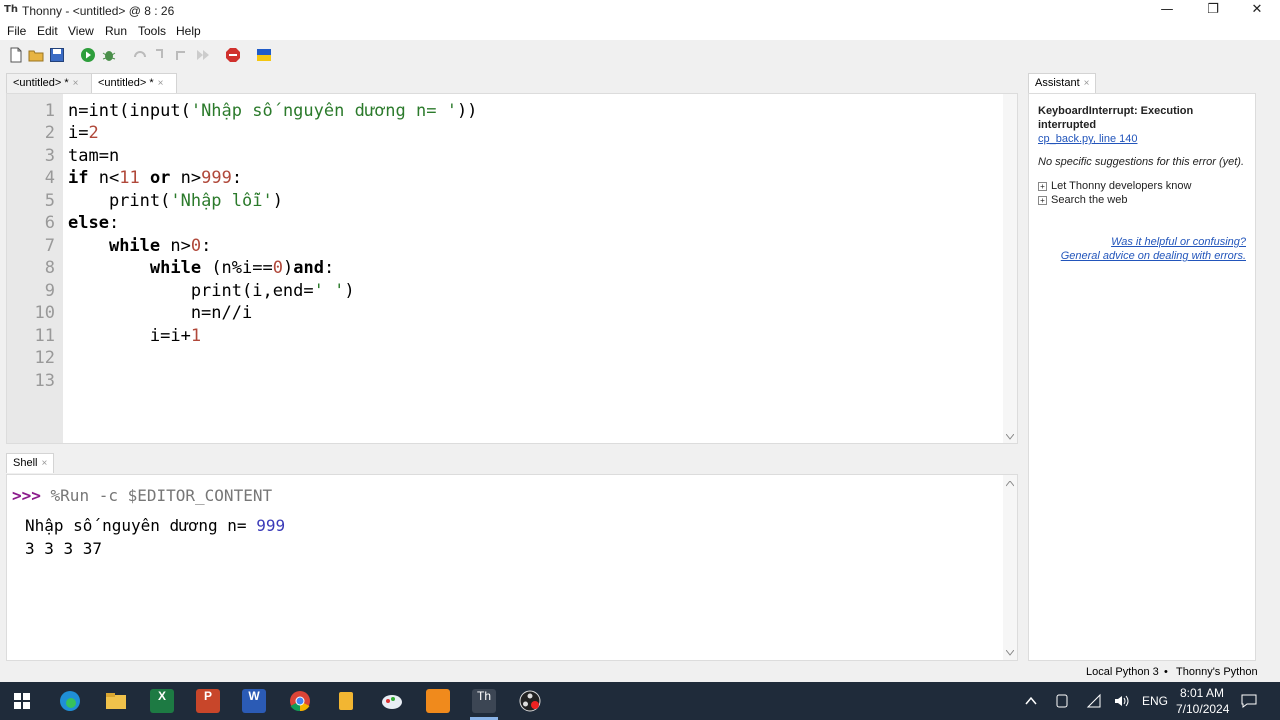 This screenshot has width=1280, height=720. What do you see at coordinates (49, 156) in the screenshot?
I see `line-number: 3` at bounding box center [49, 156].